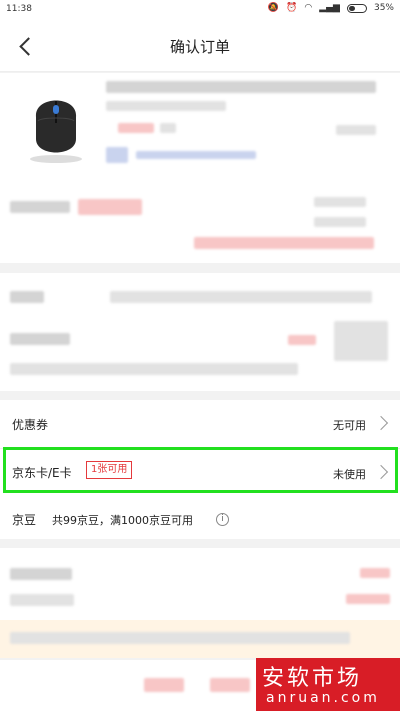  What do you see at coordinates (356, 130) in the screenshot?
I see `product-qty-blur` at bounding box center [356, 130].